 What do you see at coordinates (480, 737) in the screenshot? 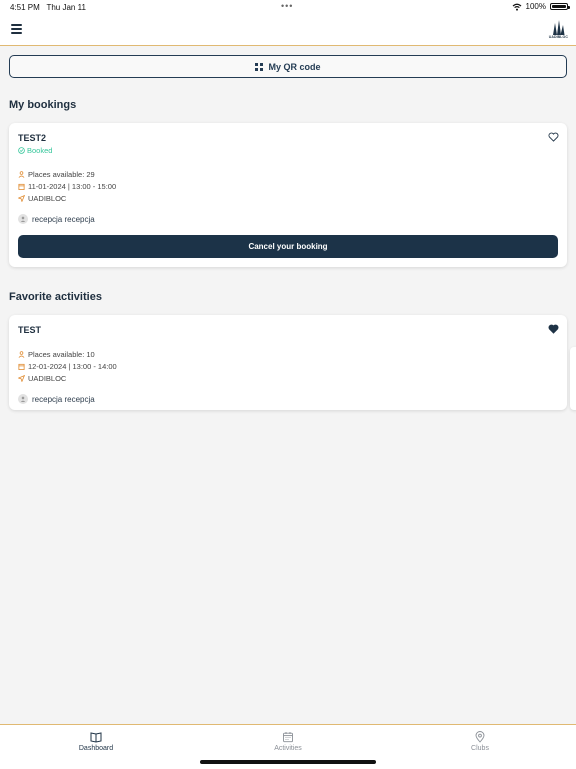
I see `map-pin-icon` at bounding box center [480, 737].